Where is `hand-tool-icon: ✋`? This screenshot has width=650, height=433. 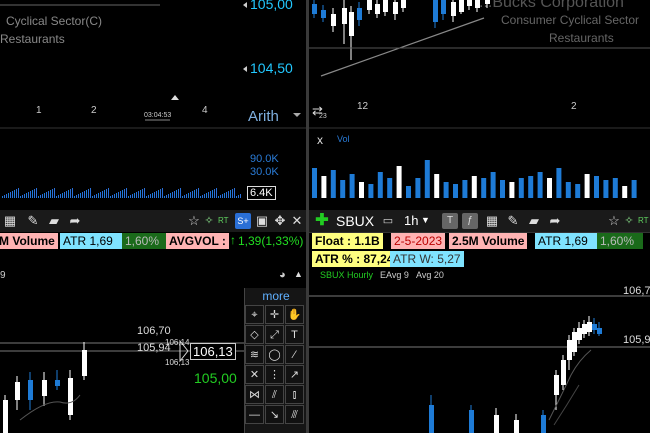 hand-tool-icon: ✋ is located at coordinates (294, 314).